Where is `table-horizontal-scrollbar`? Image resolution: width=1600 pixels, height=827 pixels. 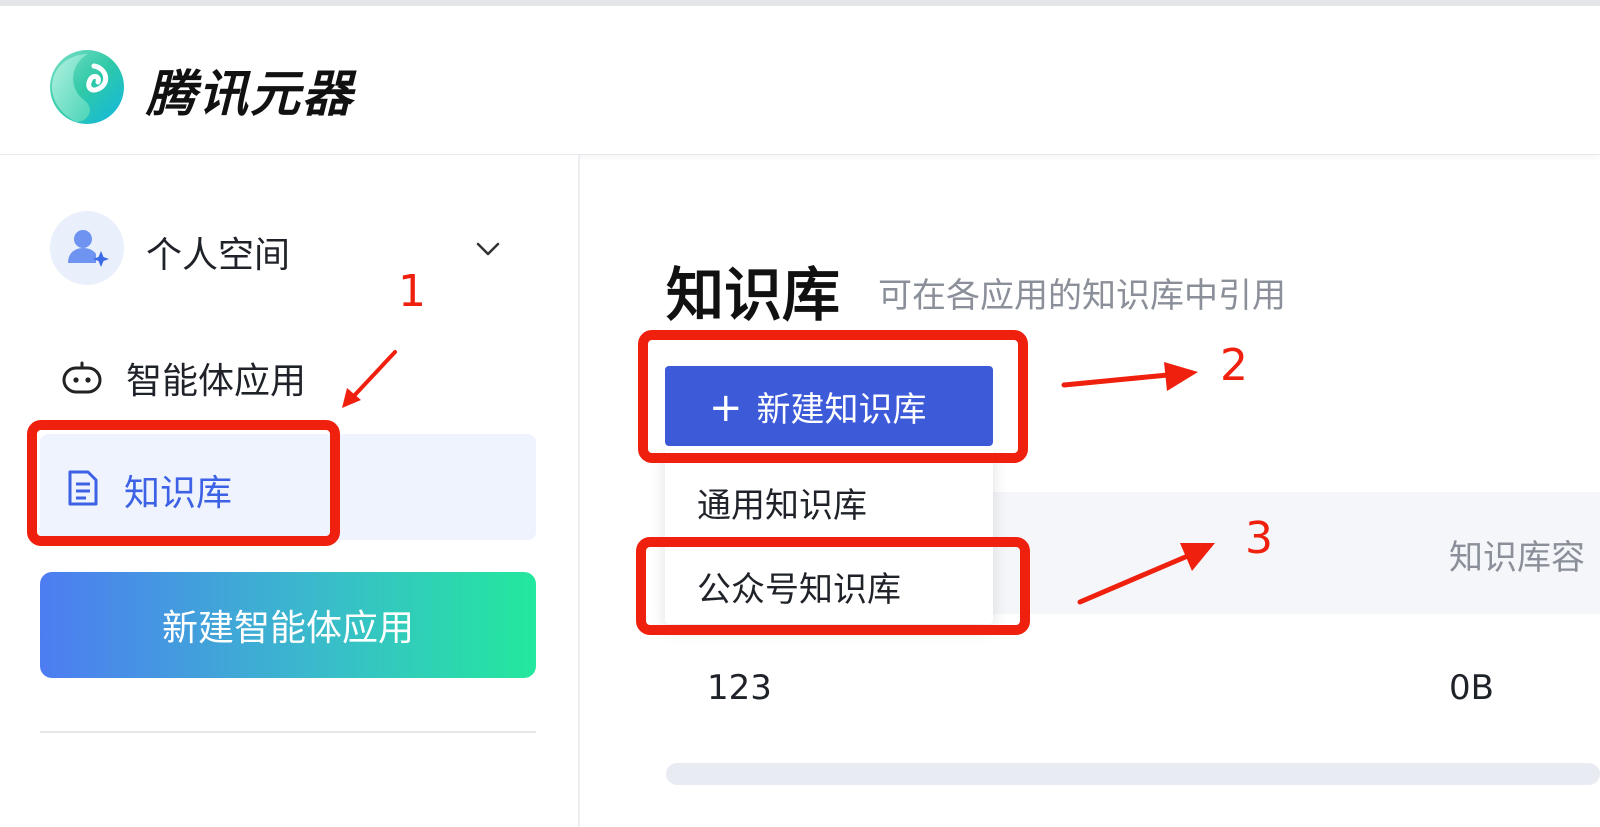
table-horizontal-scrollbar is located at coordinates (1133, 774).